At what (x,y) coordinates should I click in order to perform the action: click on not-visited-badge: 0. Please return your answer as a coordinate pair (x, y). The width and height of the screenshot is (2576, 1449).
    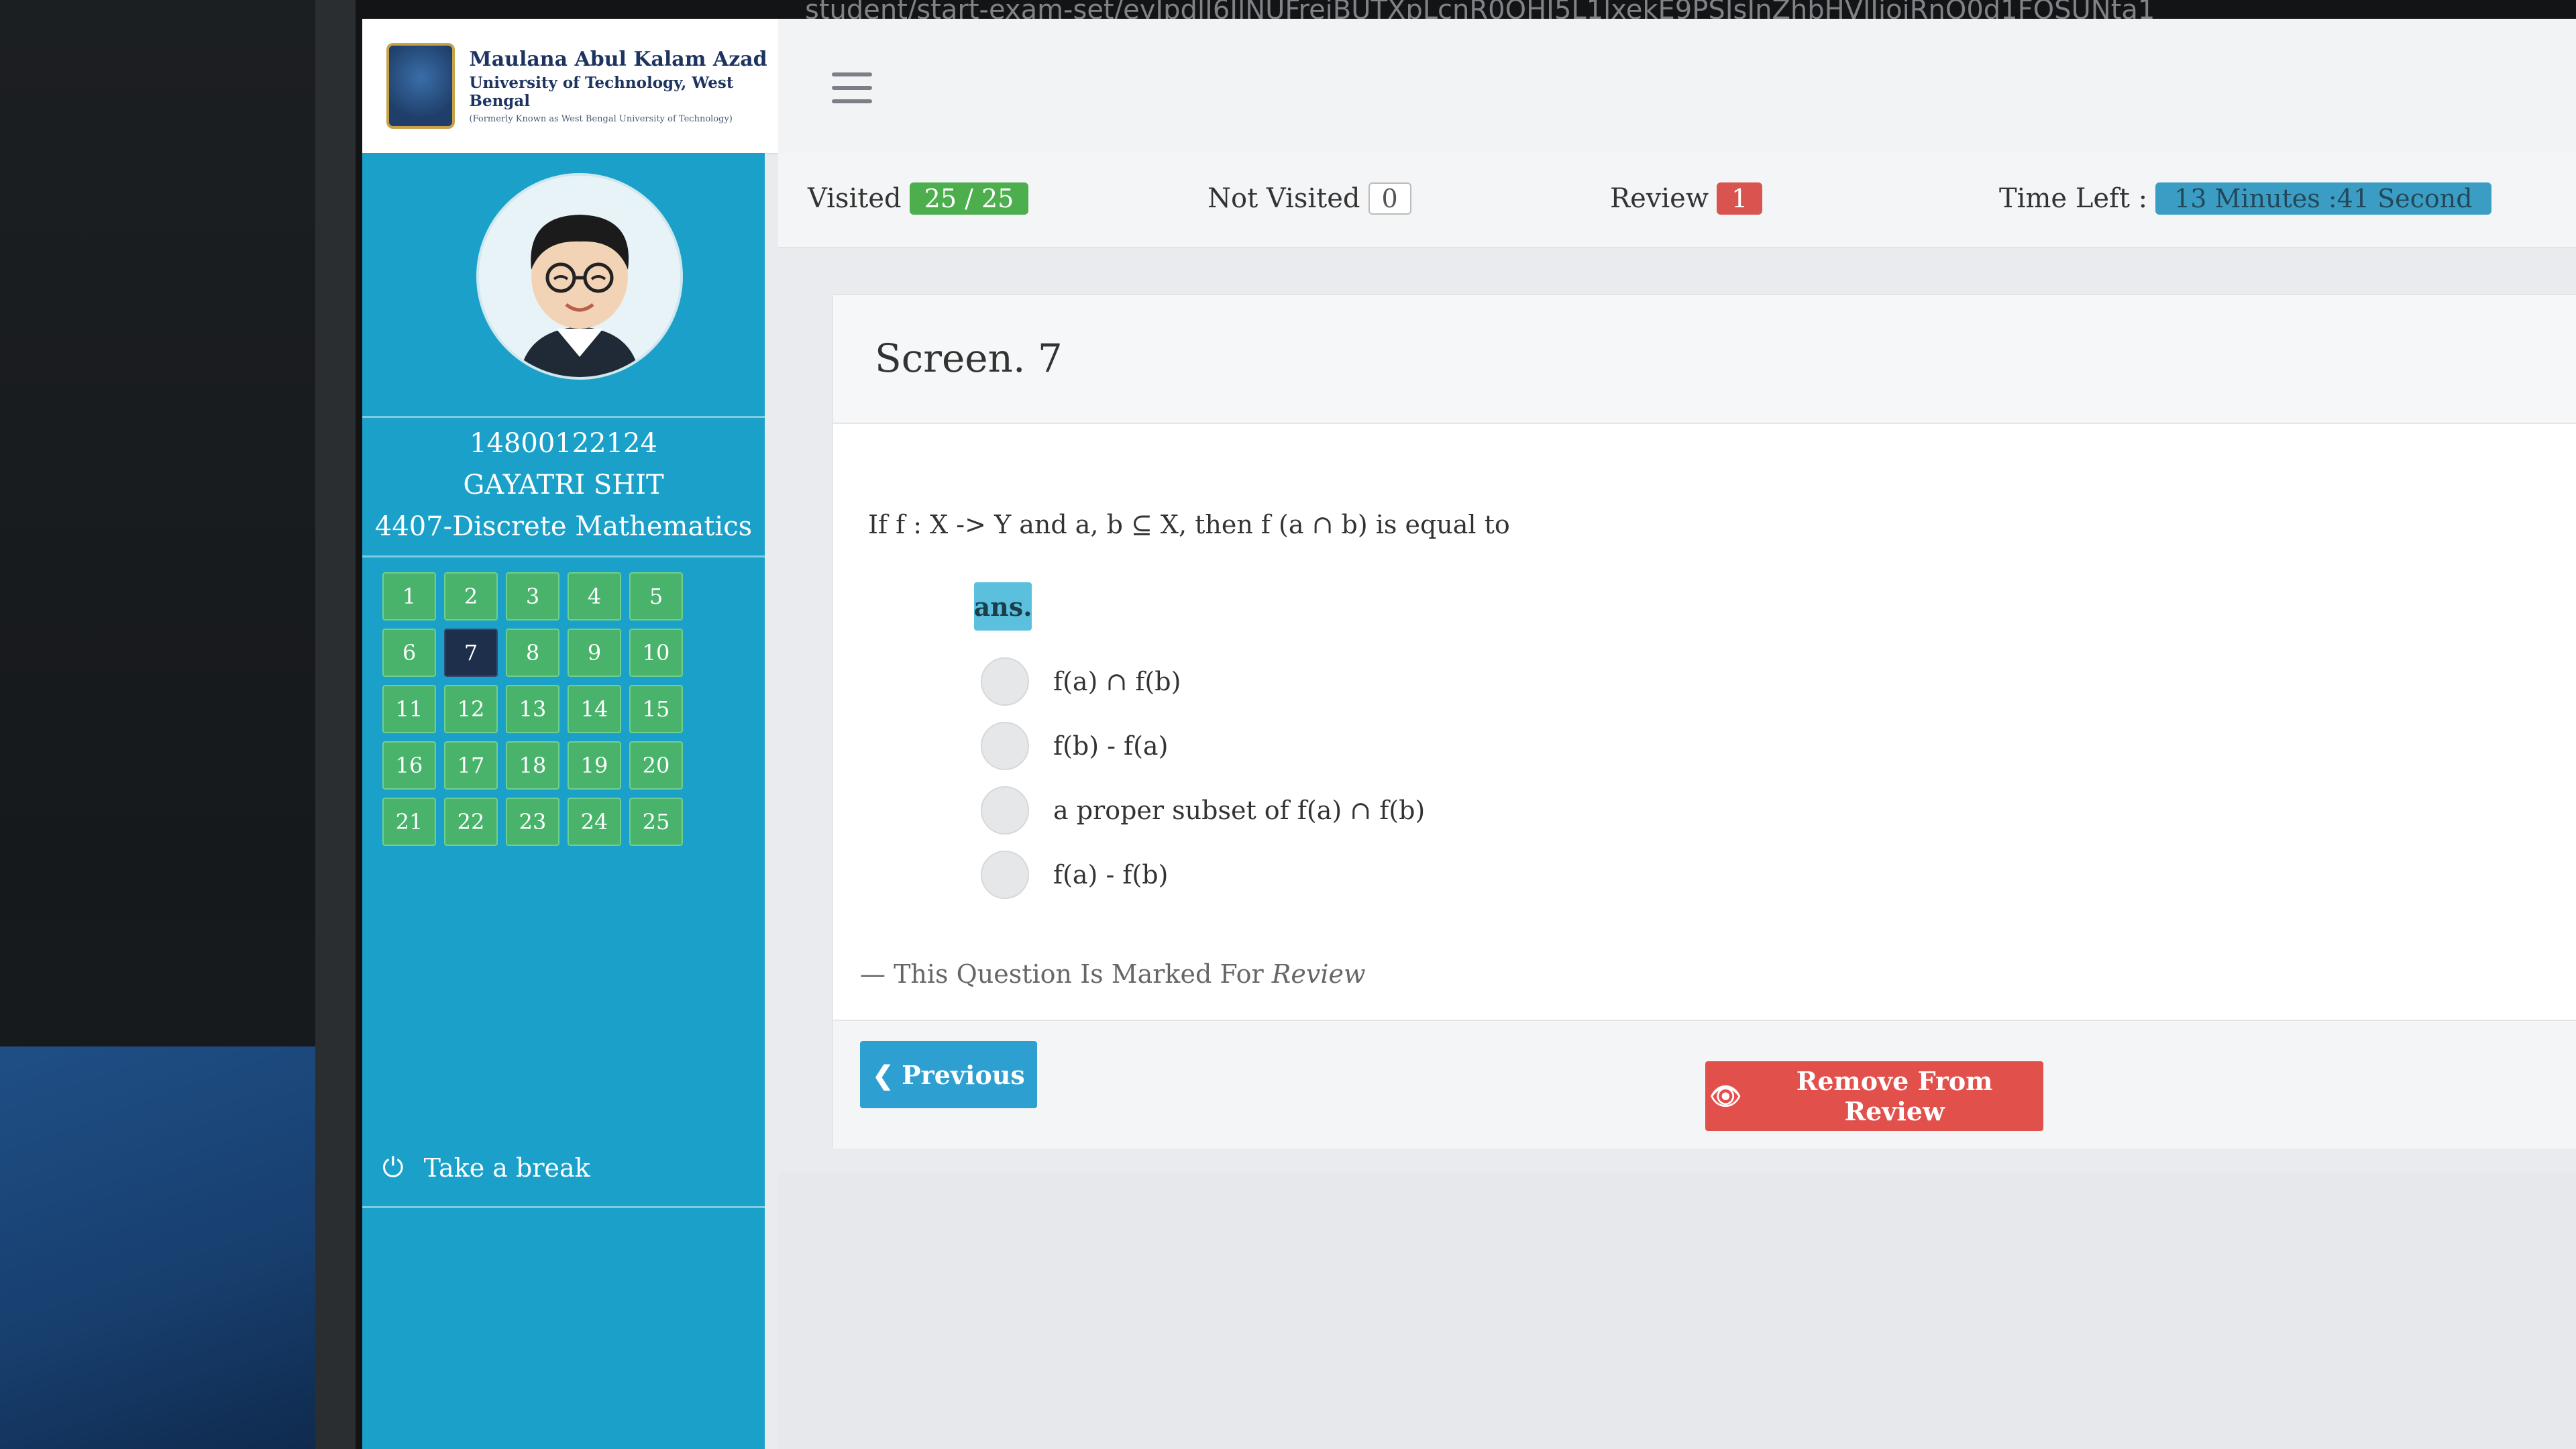
    Looking at the image, I should click on (1389, 198).